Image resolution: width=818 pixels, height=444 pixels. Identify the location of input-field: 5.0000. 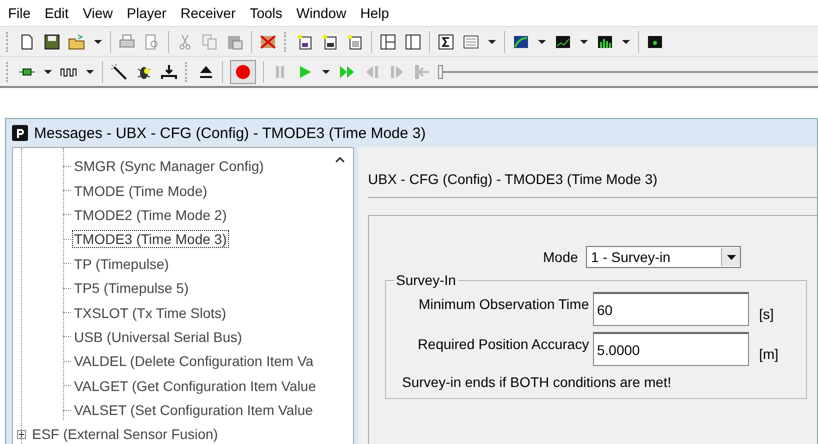
(671, 349).